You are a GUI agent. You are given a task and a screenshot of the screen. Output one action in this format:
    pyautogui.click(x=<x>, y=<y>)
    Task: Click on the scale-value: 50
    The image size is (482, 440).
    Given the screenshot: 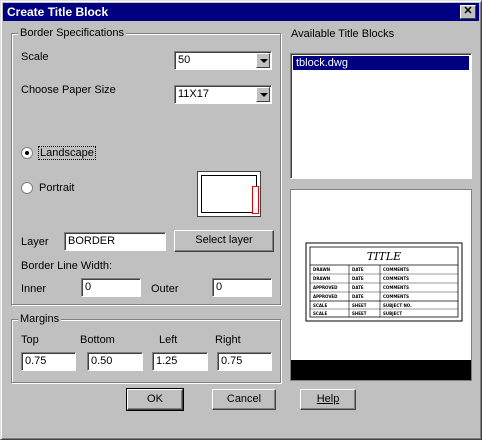 What is the action you would take?
    pyautogui.click(x=184, y=60)
    